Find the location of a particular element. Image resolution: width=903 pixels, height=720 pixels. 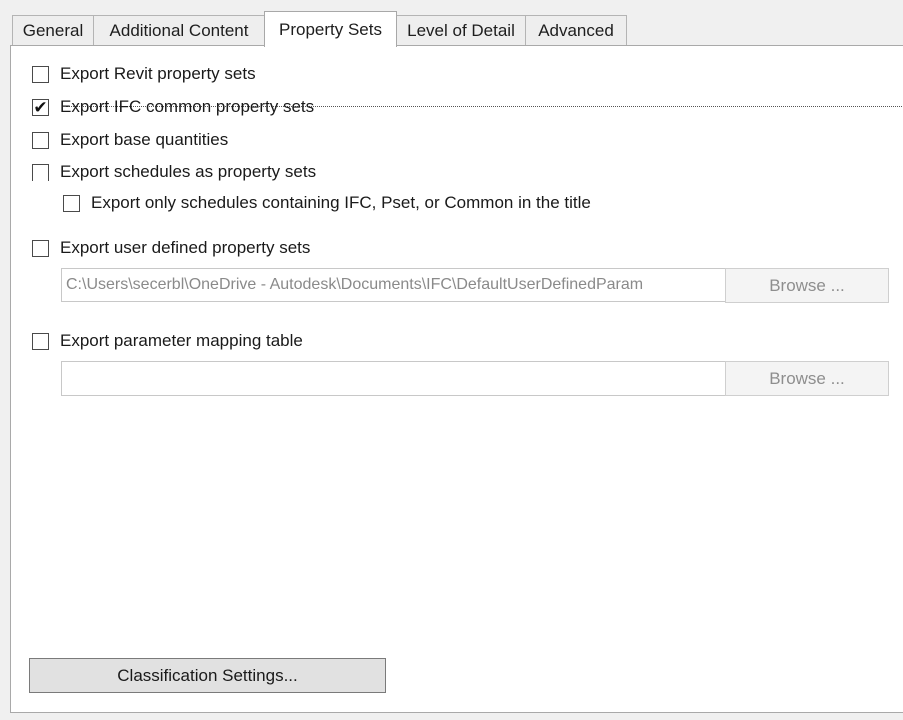

schedules-as-property-sets-option: Export schedules as property sets is located at coordinates (174, 172).